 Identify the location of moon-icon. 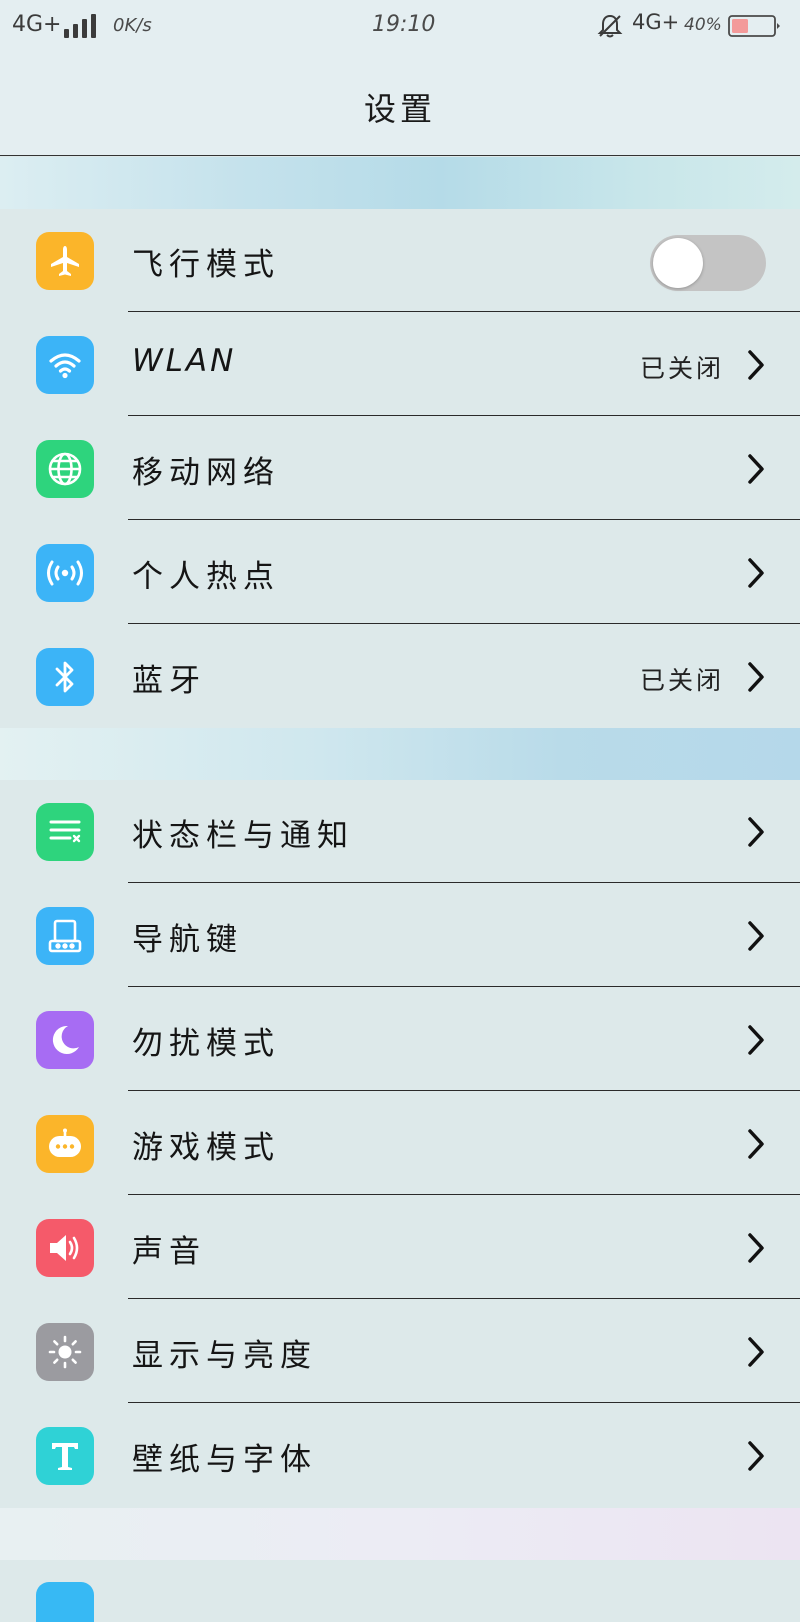
(65, 1040).